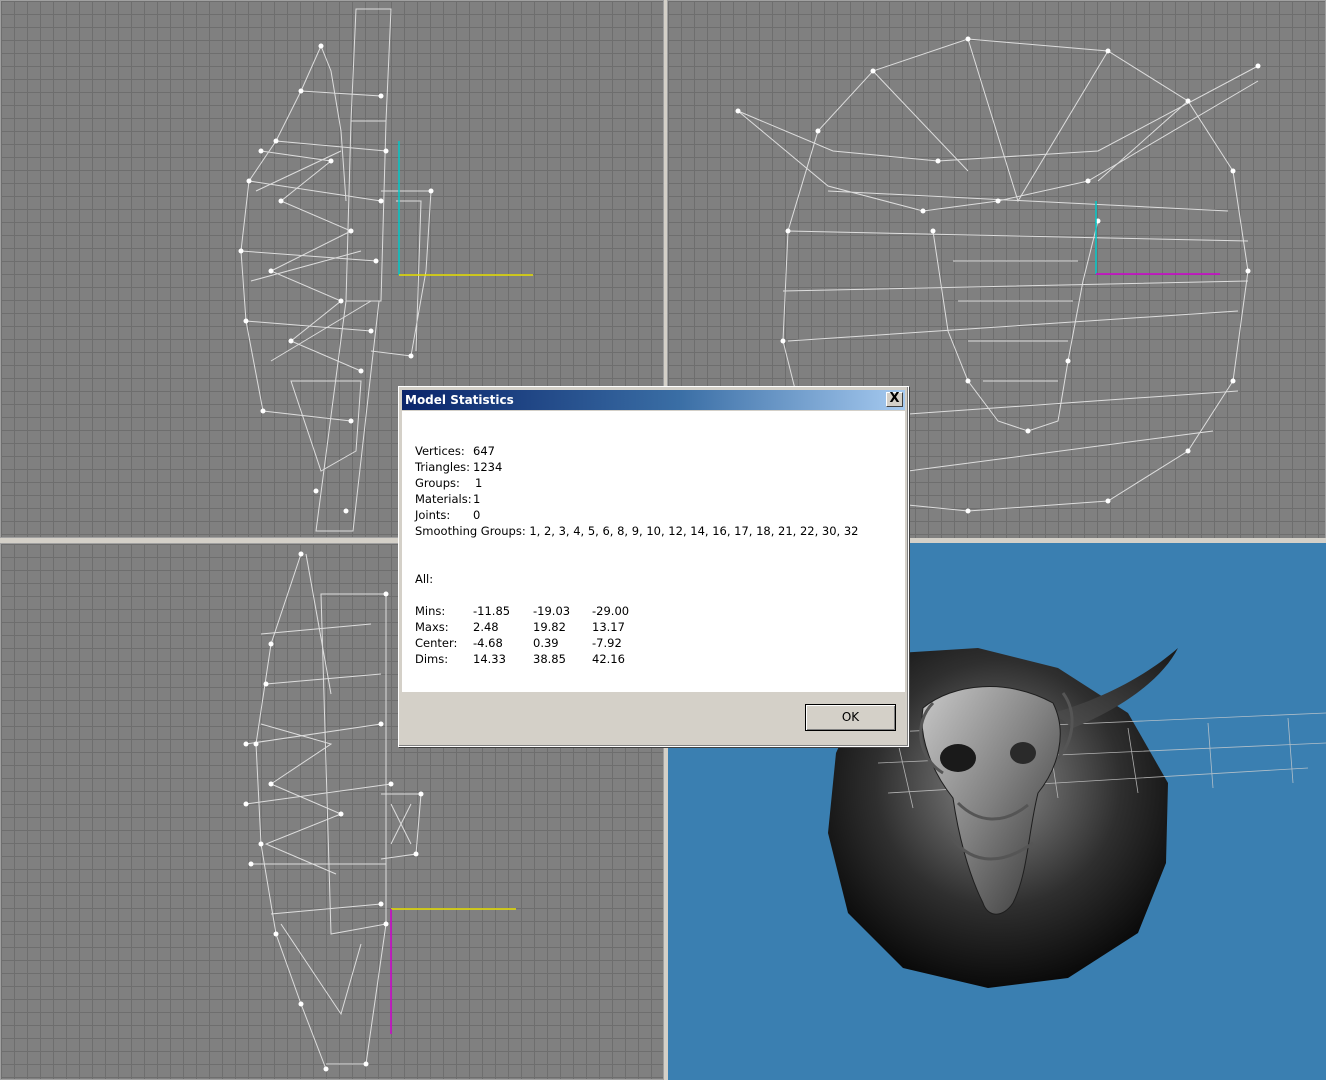  I want to click on stat-label: Maxs:, so click(432, 627).